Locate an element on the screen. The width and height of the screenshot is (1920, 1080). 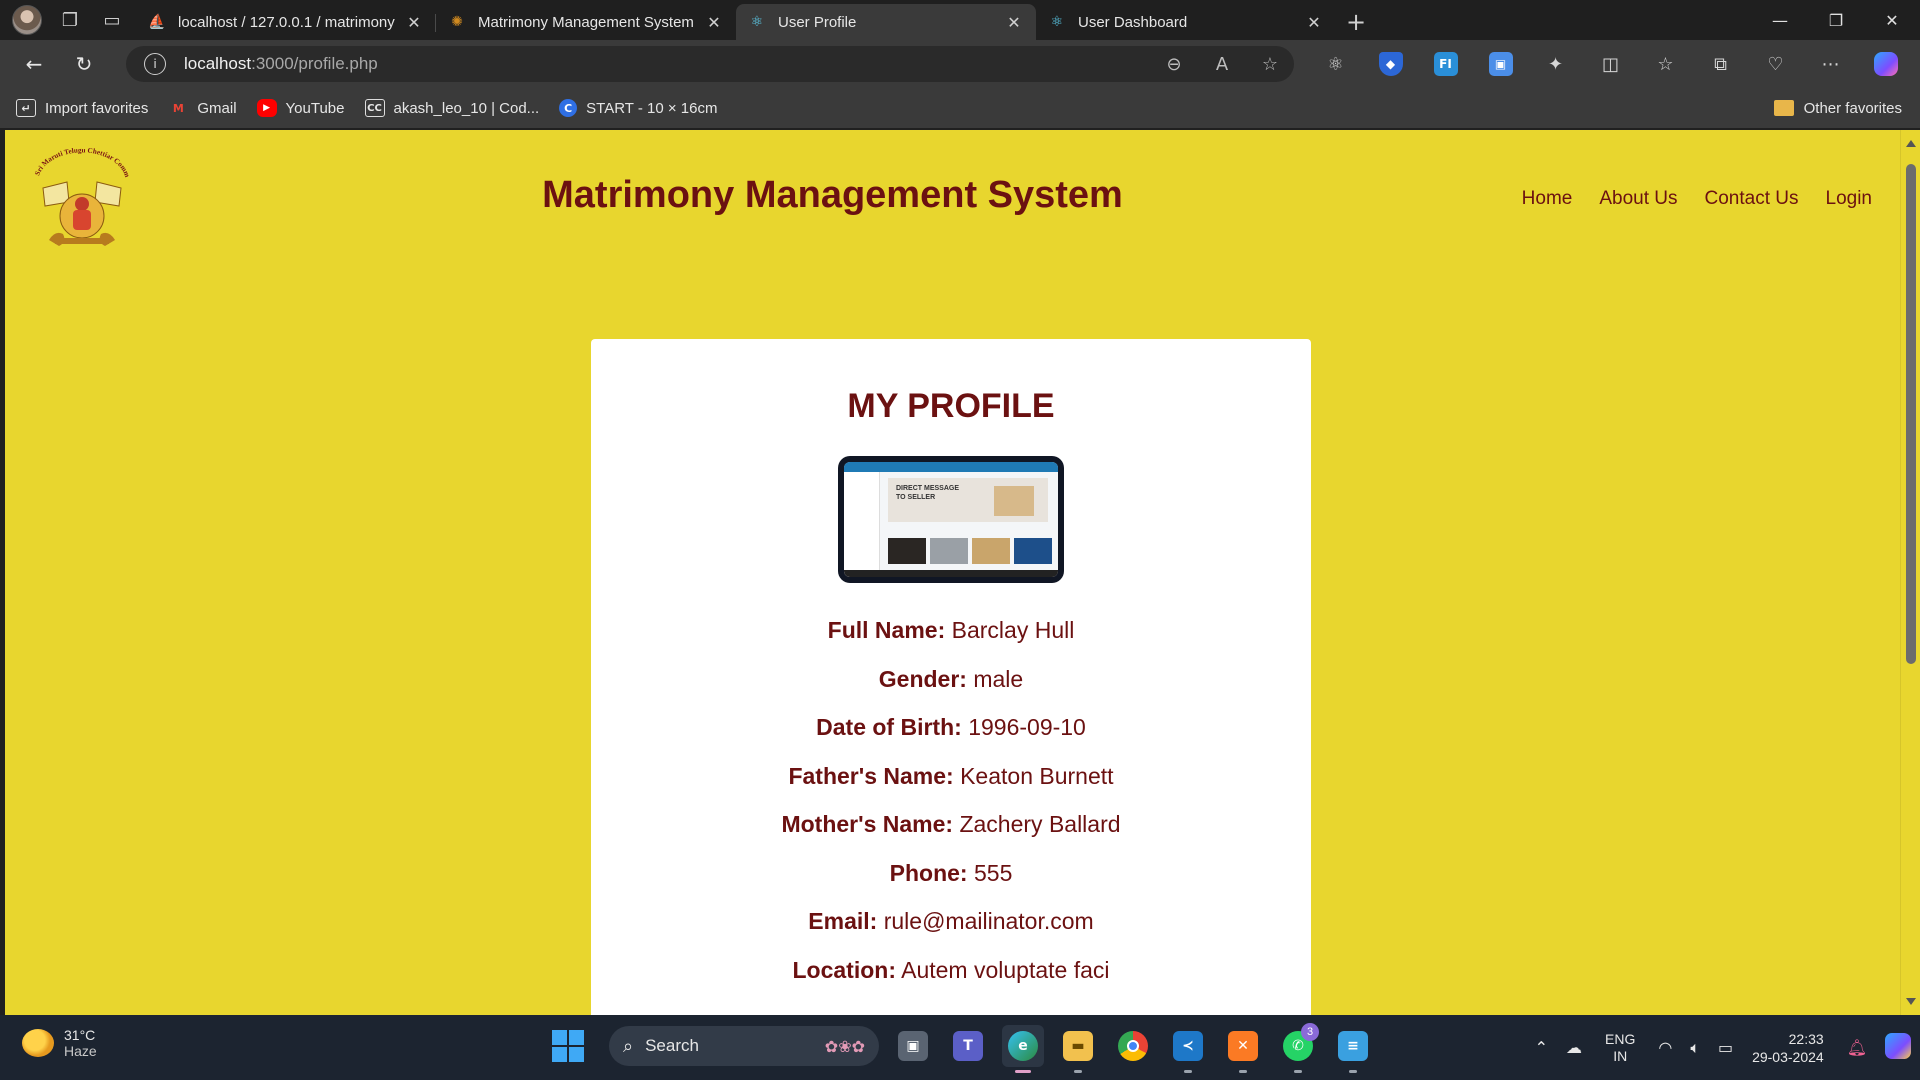
url-host: localhost is located at coordinates (218, 63).